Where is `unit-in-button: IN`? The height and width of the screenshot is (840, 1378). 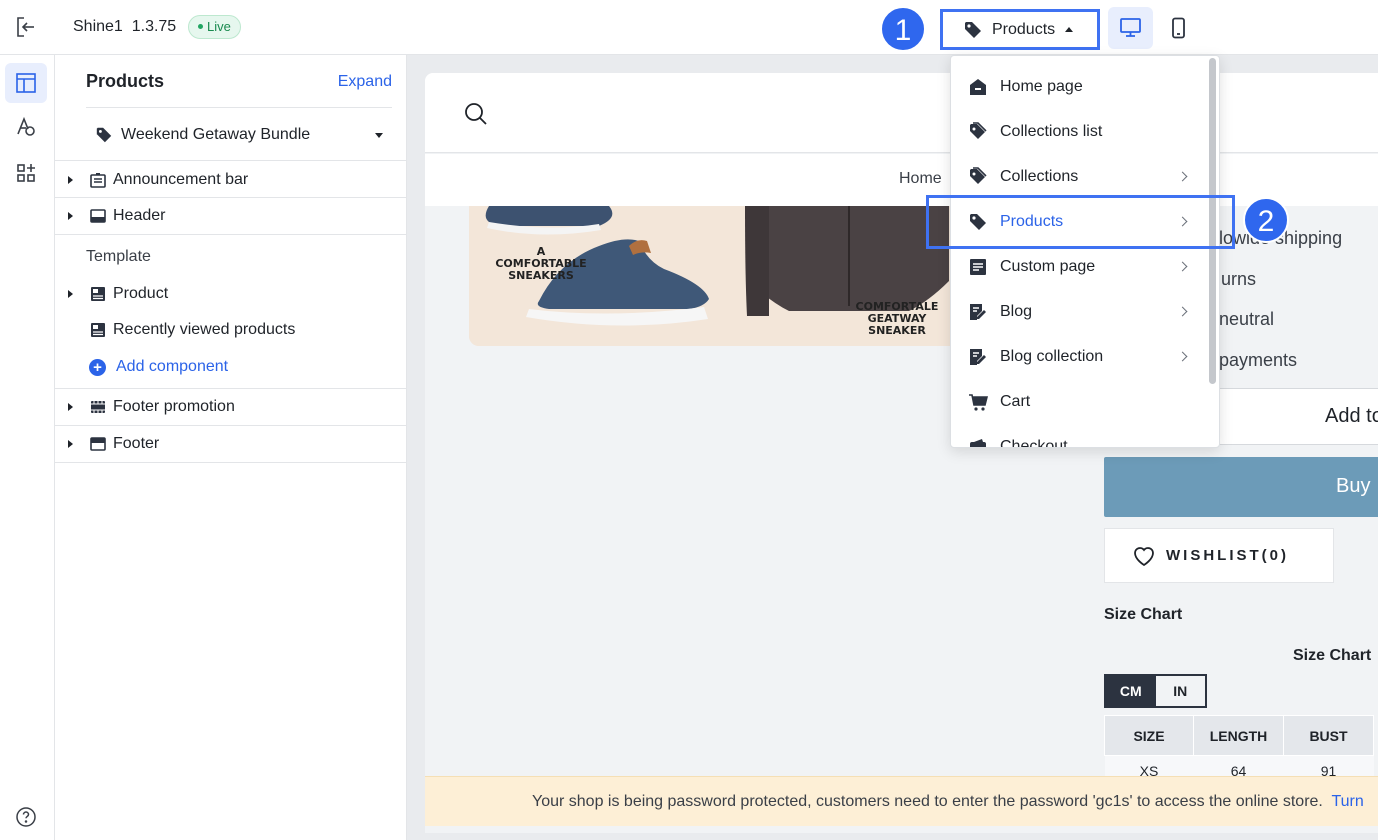 unit-in-button: IN is located at coordinates (1181, 691).